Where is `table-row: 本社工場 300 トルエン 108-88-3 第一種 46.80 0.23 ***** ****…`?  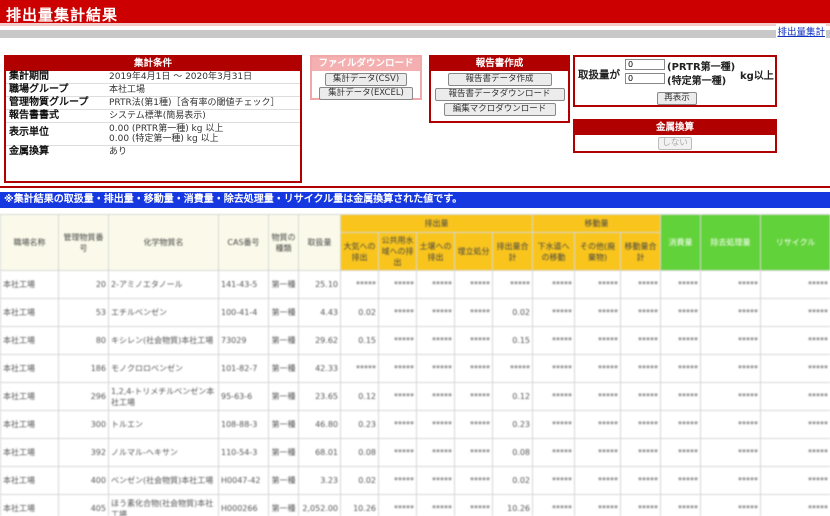 table-row: 本社工場 300 トルエン 108-88-3 第一種 46.80 0.23 ***** ****… is located at coordinates (415, 424).